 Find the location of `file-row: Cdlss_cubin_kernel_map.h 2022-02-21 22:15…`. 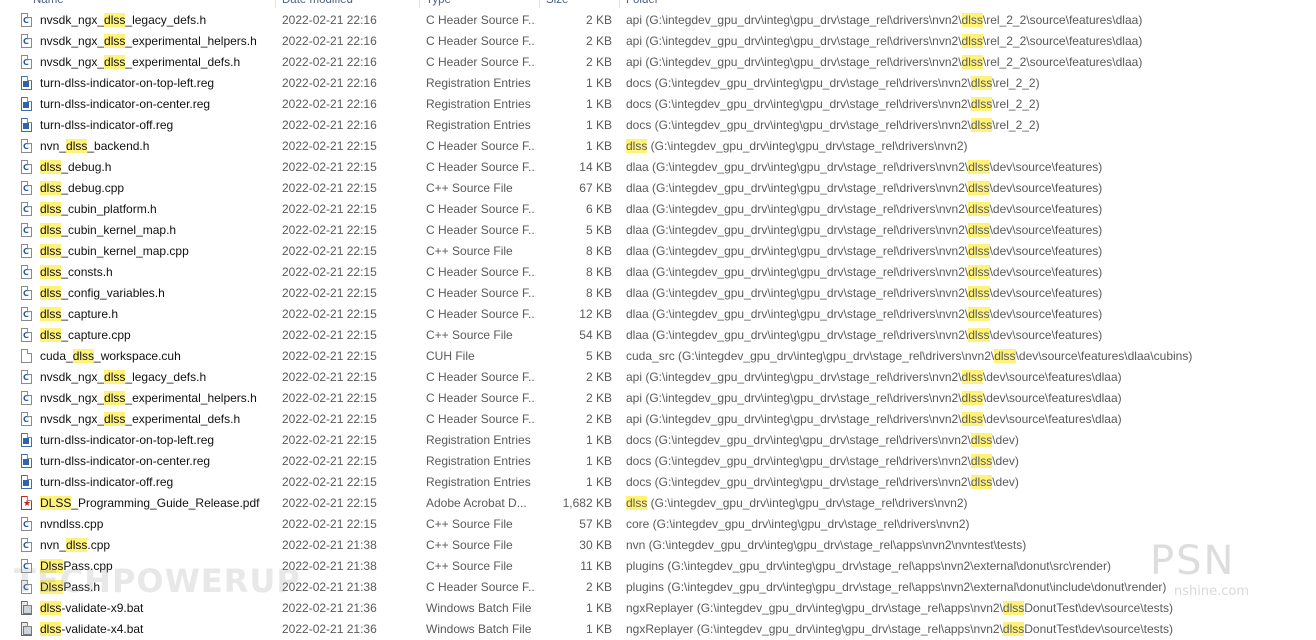

file-row: Cdlss_cubin_kernel_map.h 2022-02-21 22:15… is located at coordinates (658, 230).